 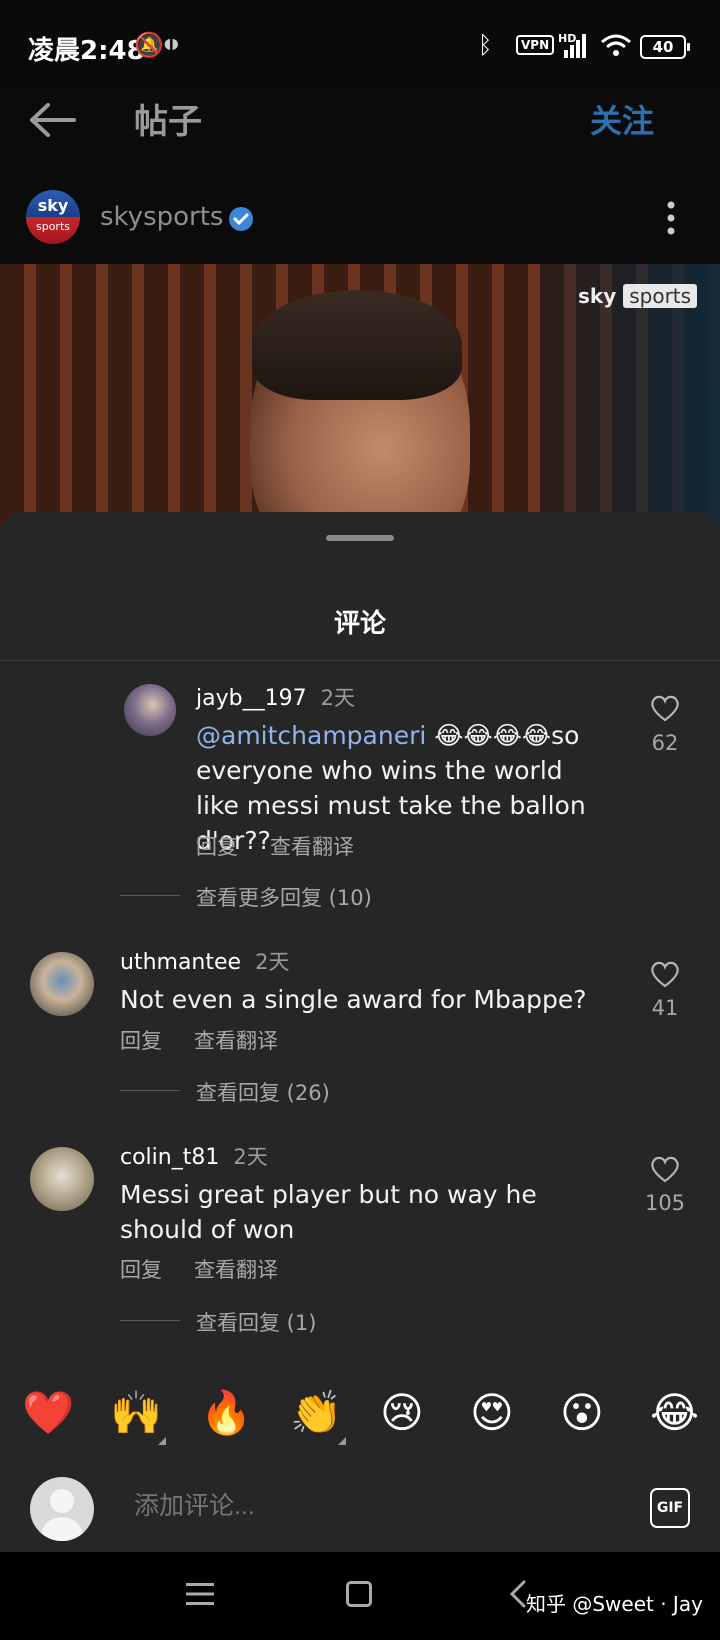 What do you see at coordinates (263, 1092) in the screenshot?
I see `view-replies: 查看回复 (26)` at bounding box center [263, 1092].